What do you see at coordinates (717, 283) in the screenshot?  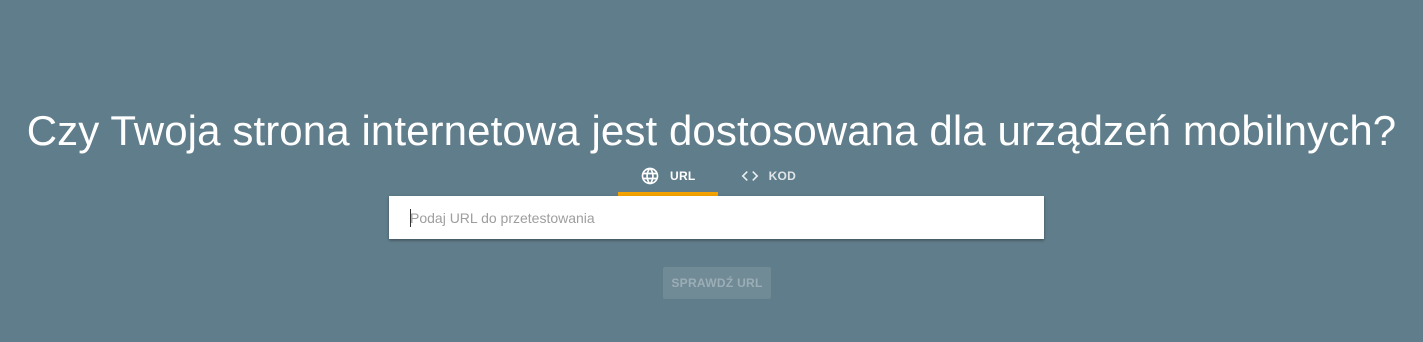 I see `check-url-button: SPRAWDŹ URL` at bounding box center [717, 283].